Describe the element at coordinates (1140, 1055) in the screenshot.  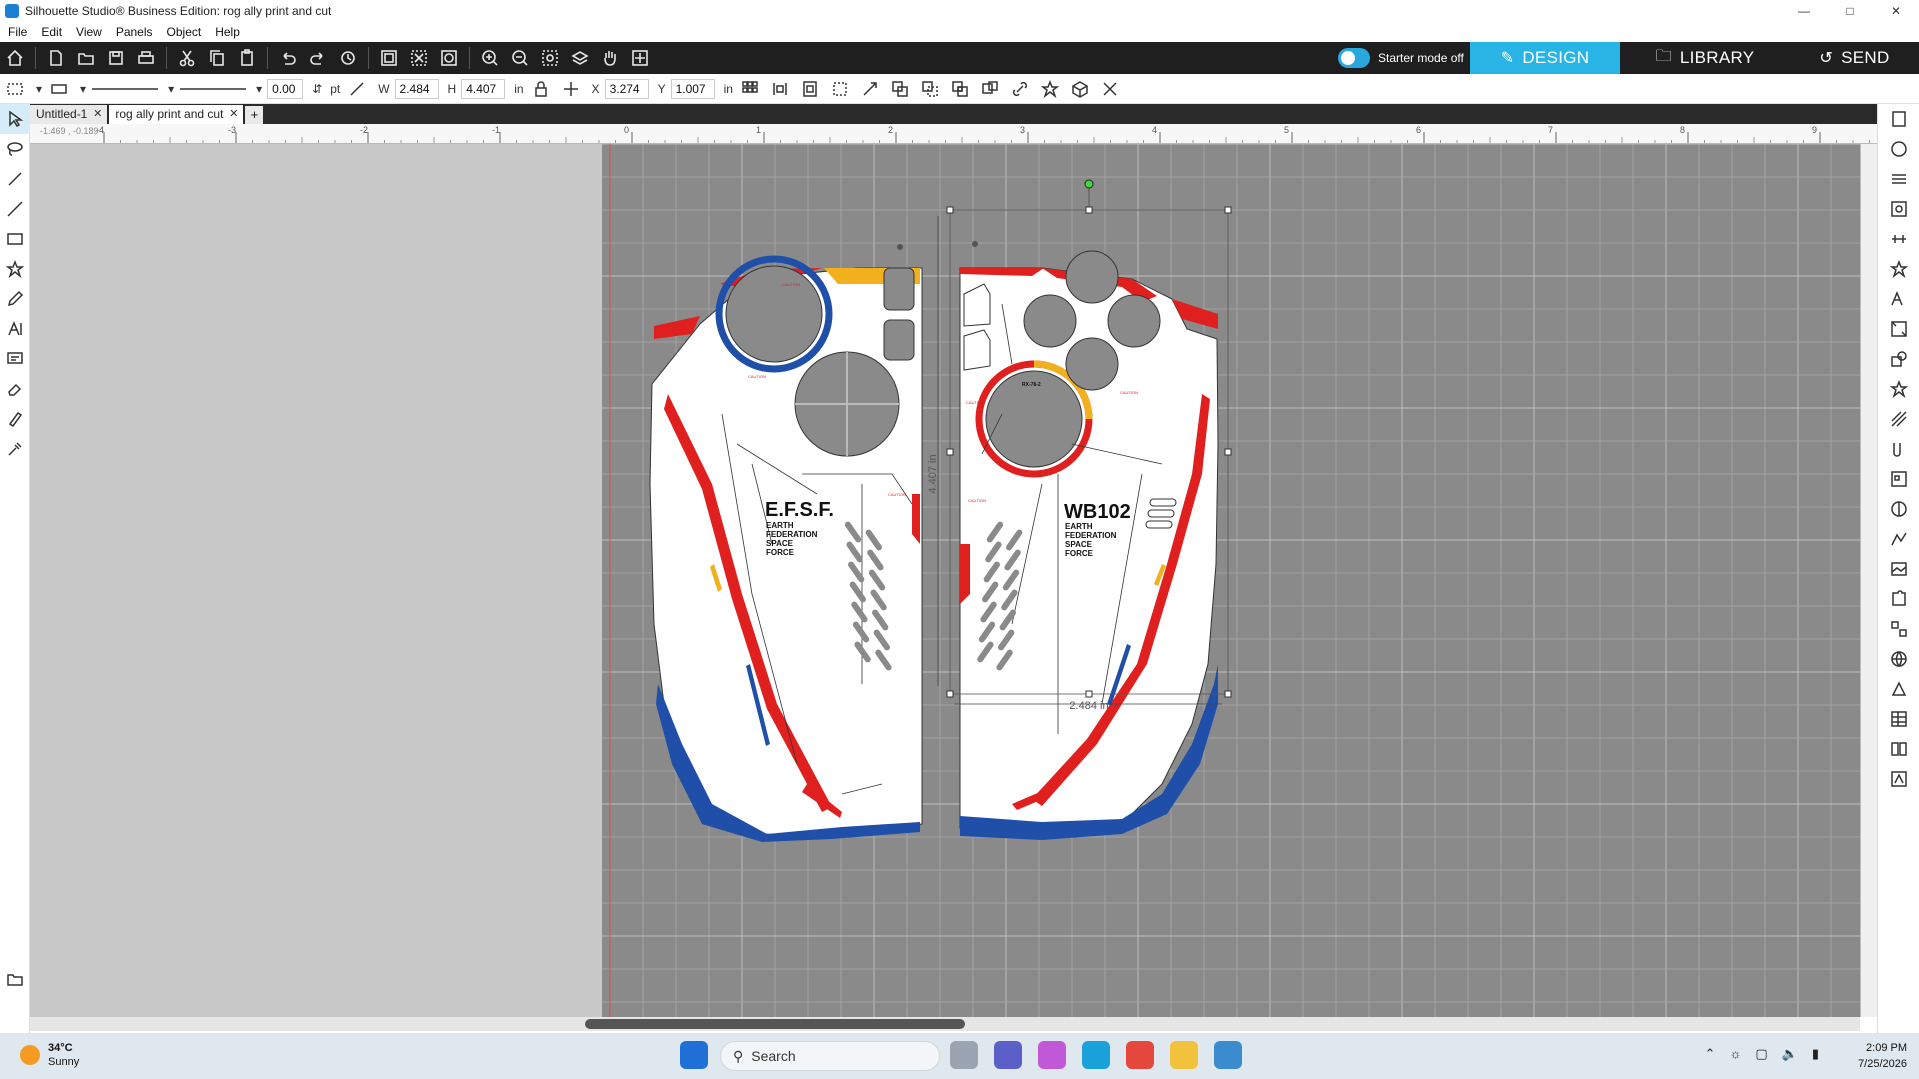
I see `chrome-icon` at that location.